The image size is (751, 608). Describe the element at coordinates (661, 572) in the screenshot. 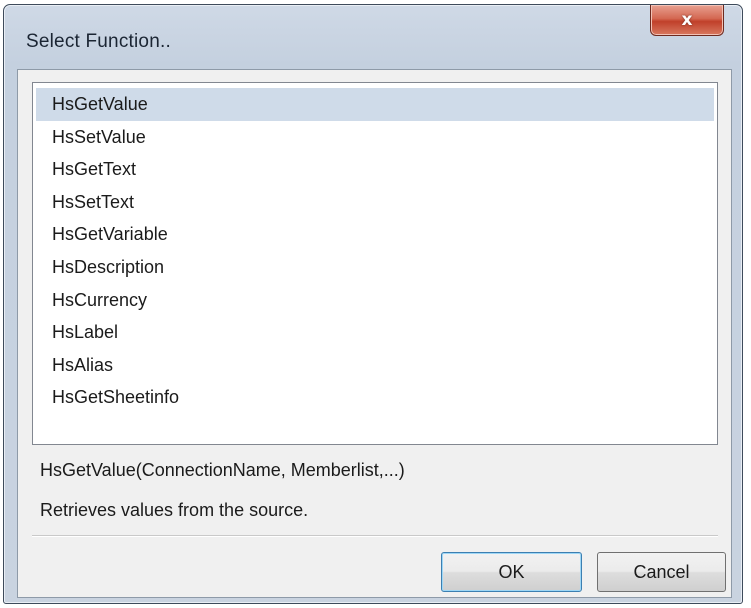

I see `cancel-button: Cancel` at that location.